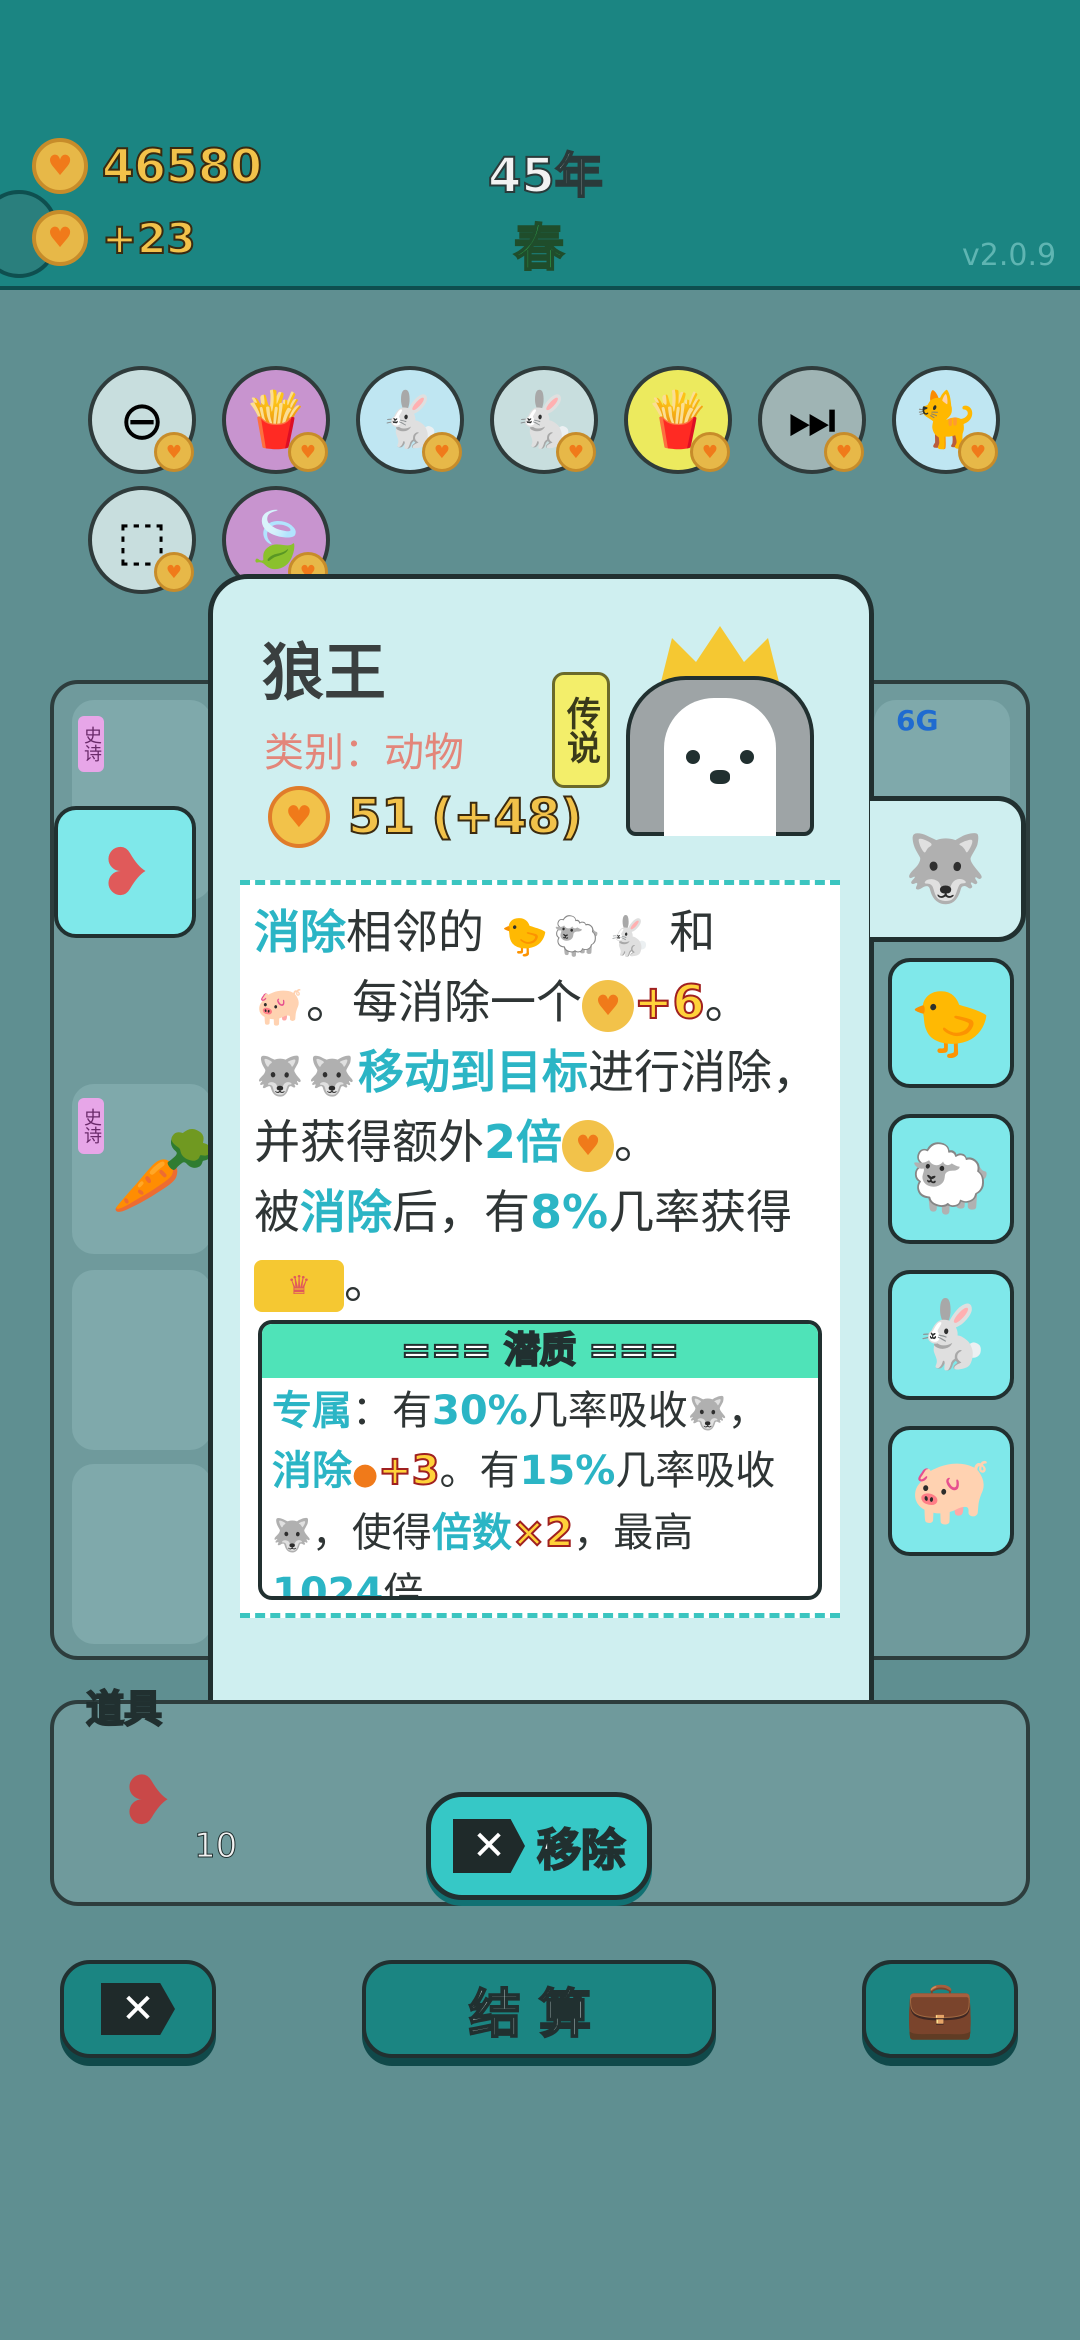 This screenshot has width=1080, height=2340. Describe the element at coordinates (324, 672) in the screenshot. I see `card-title: 狼王` at that location.